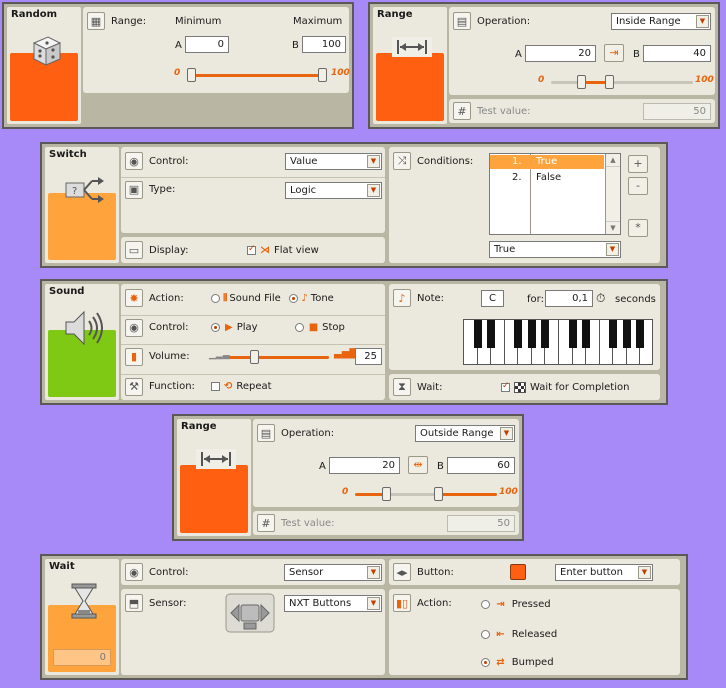 Image resolution: width=726 pixels, height=688 pixels. I want to click on wait-control-dropdown: Sensor ▼, so click(333, 572).